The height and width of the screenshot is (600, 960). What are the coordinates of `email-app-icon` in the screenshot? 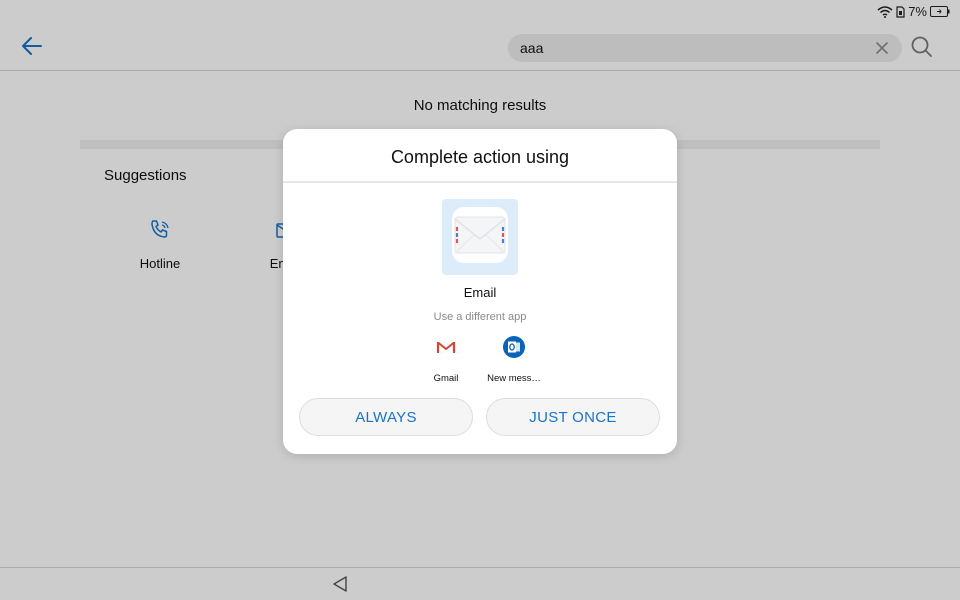 It's located at (480, 237).